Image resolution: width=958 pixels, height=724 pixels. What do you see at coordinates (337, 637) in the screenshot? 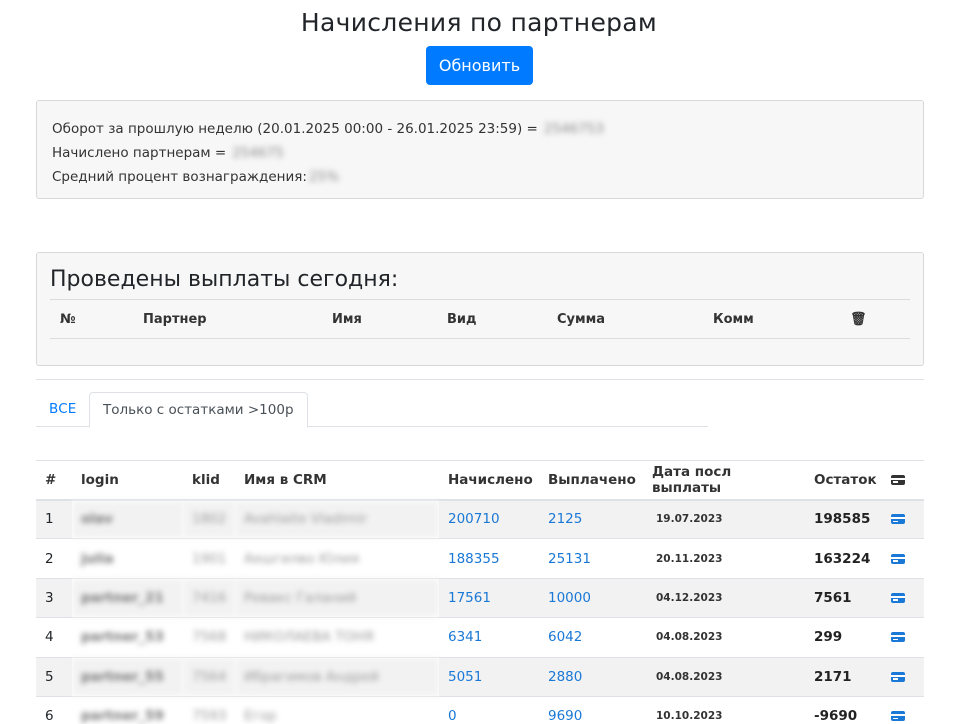
I see `row-crm-name: НИКОЛАЕВА ТОНЯ` at bounding box center [337, 637].